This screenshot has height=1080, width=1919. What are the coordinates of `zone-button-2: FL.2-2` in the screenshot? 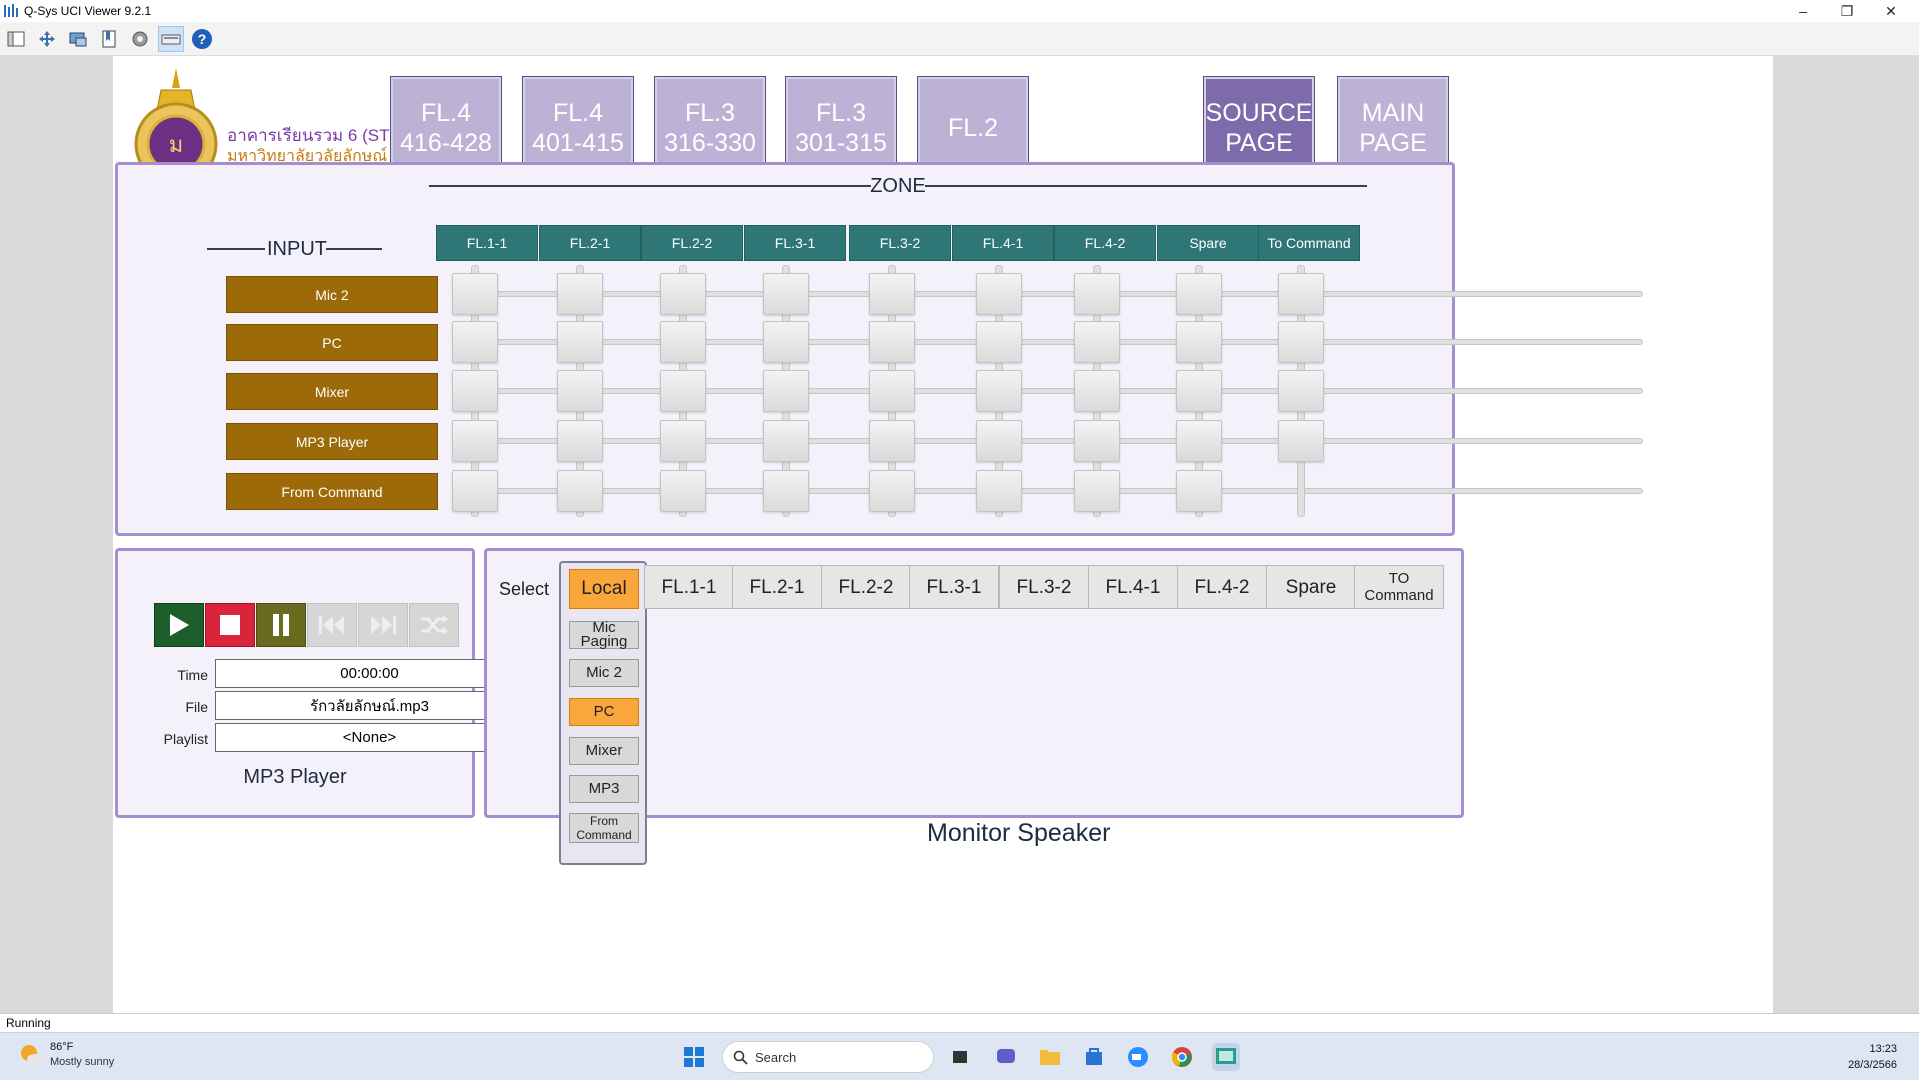 It's located at (692, 243).